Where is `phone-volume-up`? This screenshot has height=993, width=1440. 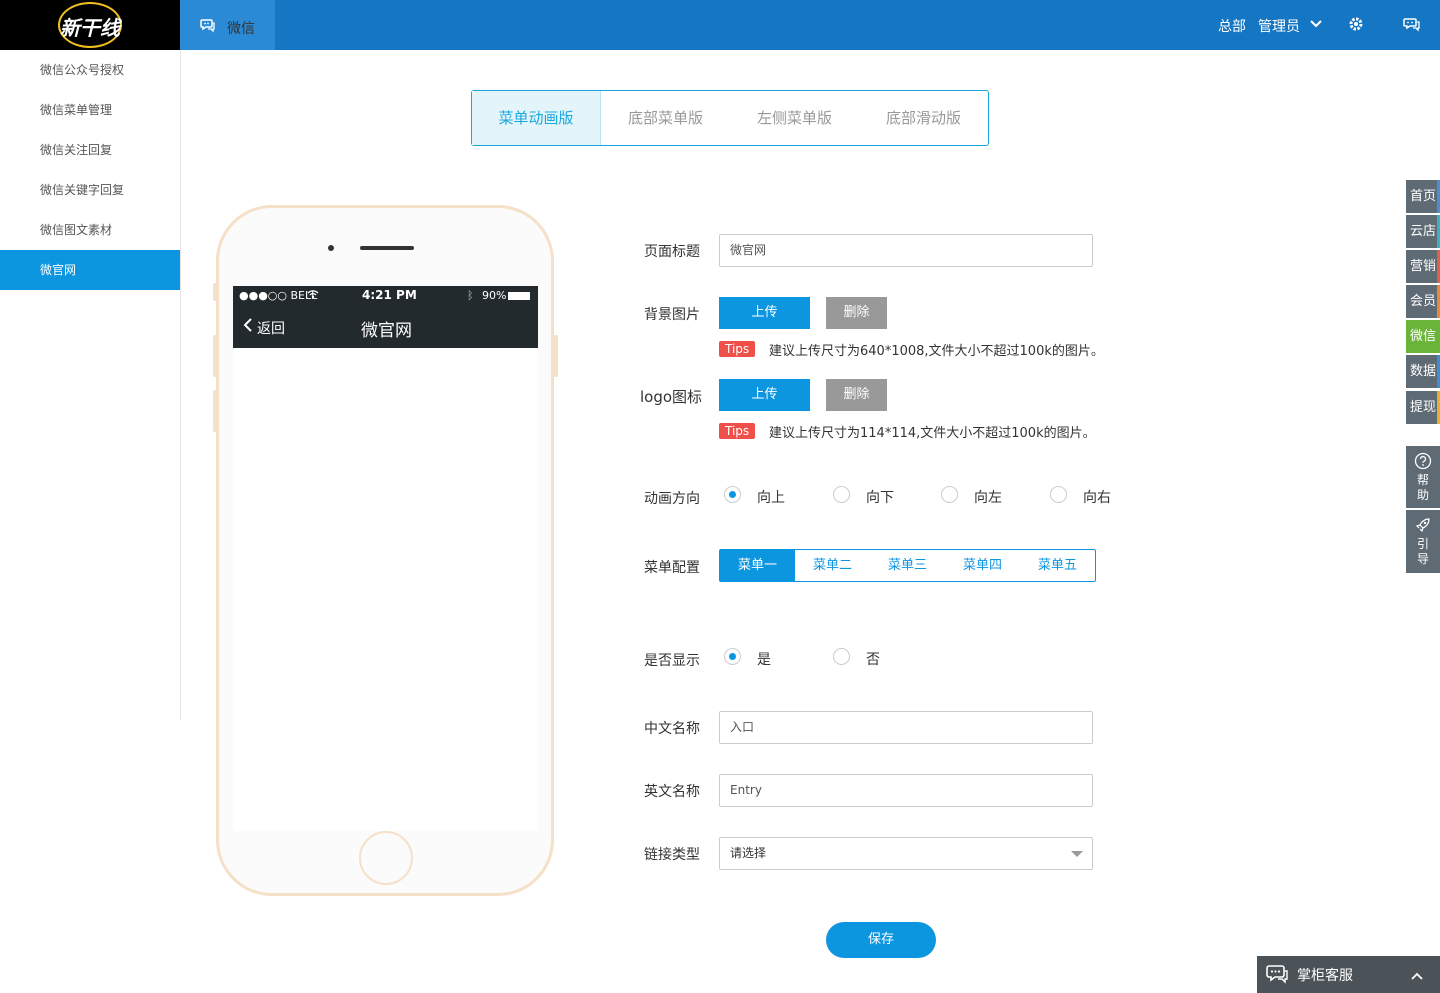
phone-volume-up is located at coordinates (215, 356).